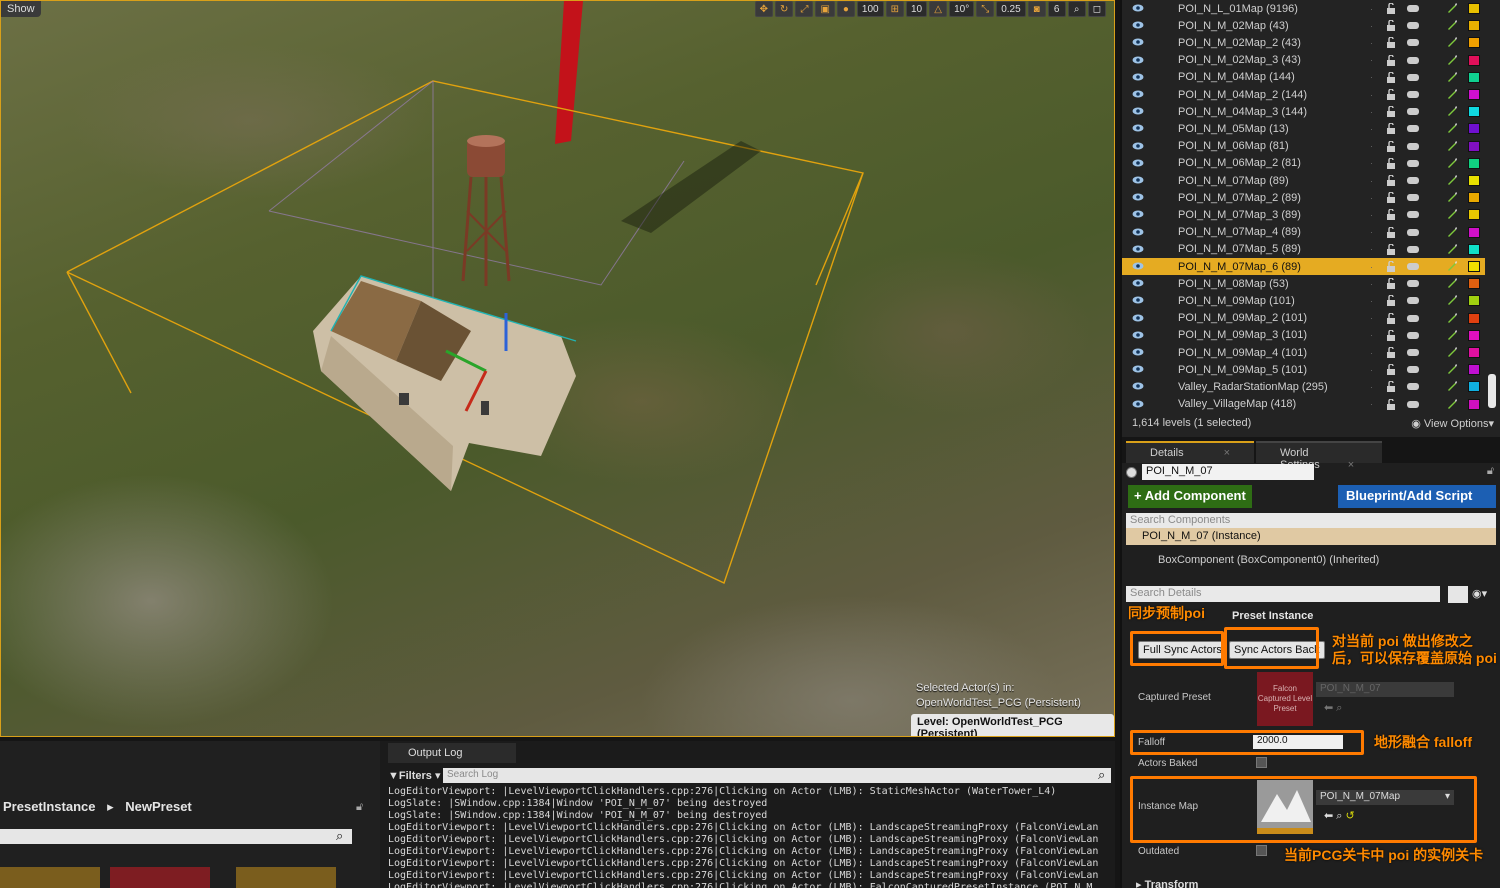 The width and height of the screenshot is (1500, 888). I want to click on scale-snap-icon: ⤡, so click(985, 9).